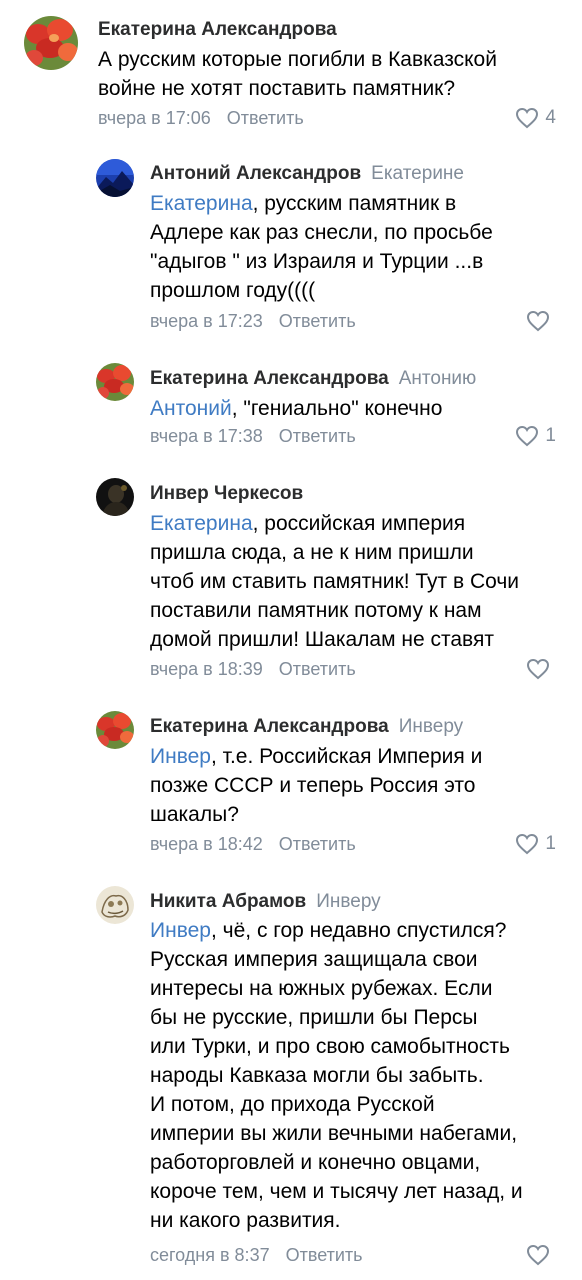  I want to click on author-name: Антоний Александров, so click(255, 173).